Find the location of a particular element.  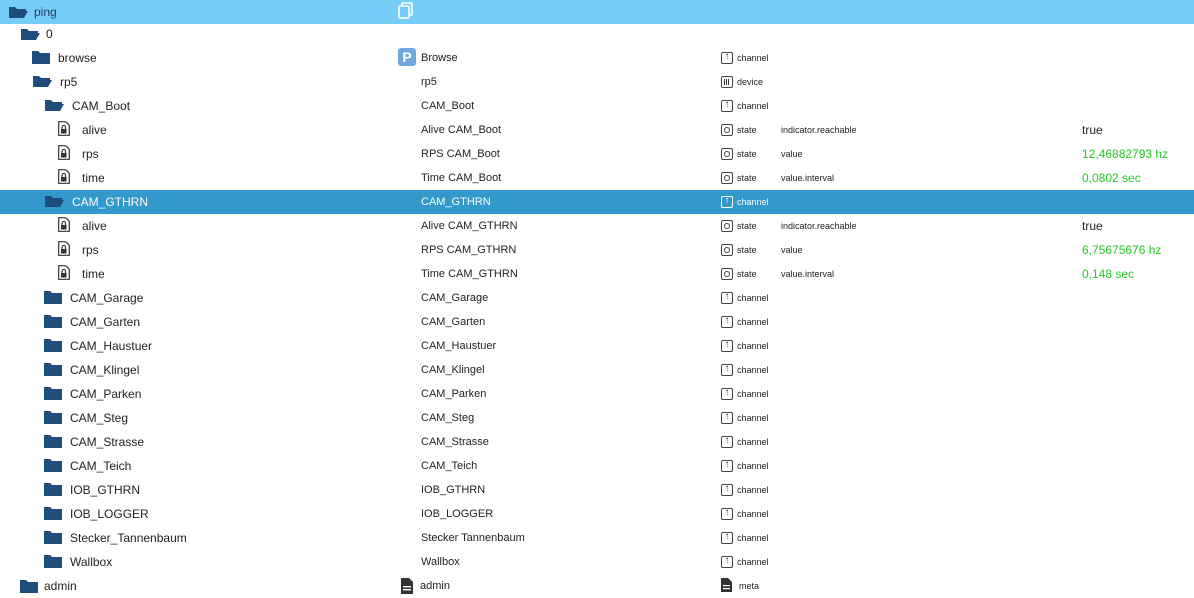

tree-item-label: RPS CAM_Boot is located at coordinates (460, 154).